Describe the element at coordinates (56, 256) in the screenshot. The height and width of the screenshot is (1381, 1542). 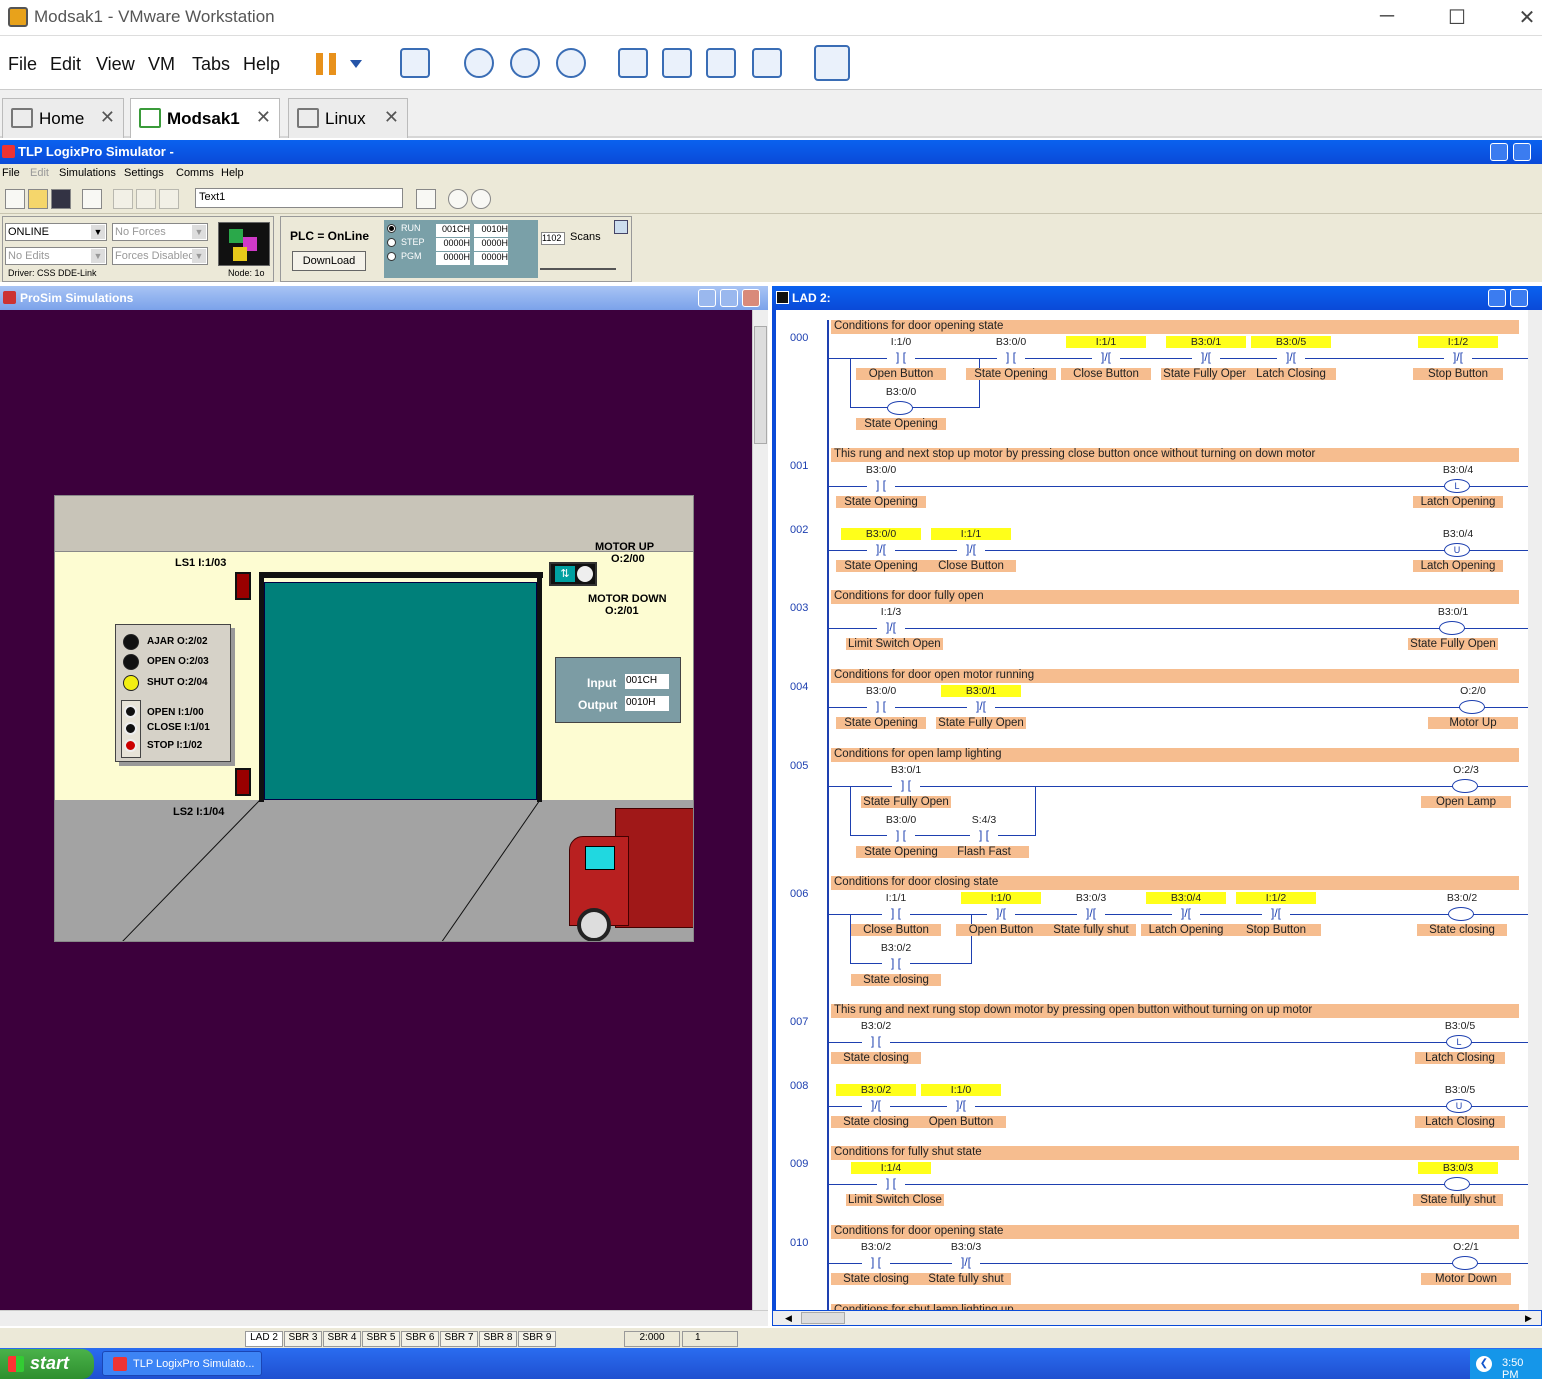
I see `edits-select: No Edits ▼` at that location.